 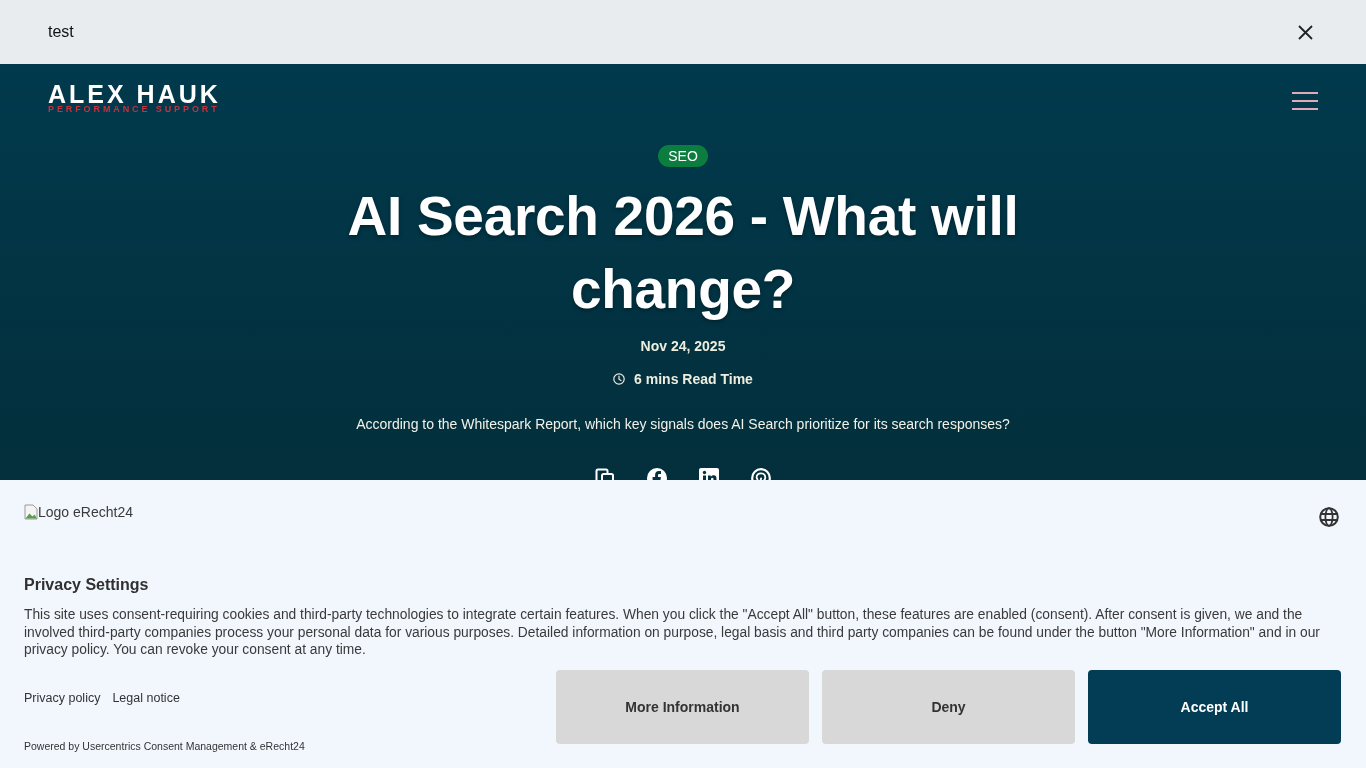 I want to click on article-title: AI Search 2026 - What will change?, so click(x=683, y=253).